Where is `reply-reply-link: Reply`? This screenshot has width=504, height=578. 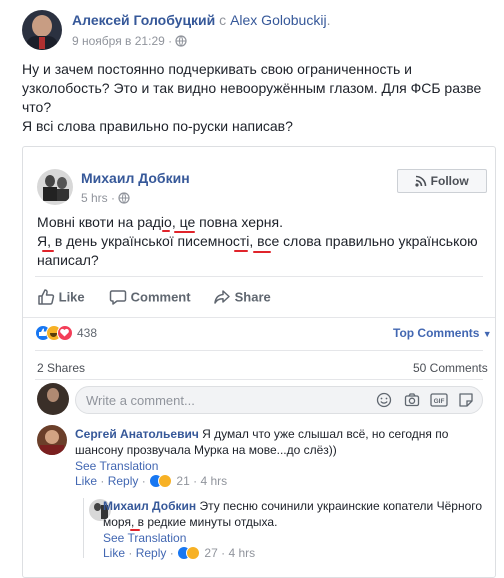 reply-reply-link: Reply is located at coordinates (151, 553).